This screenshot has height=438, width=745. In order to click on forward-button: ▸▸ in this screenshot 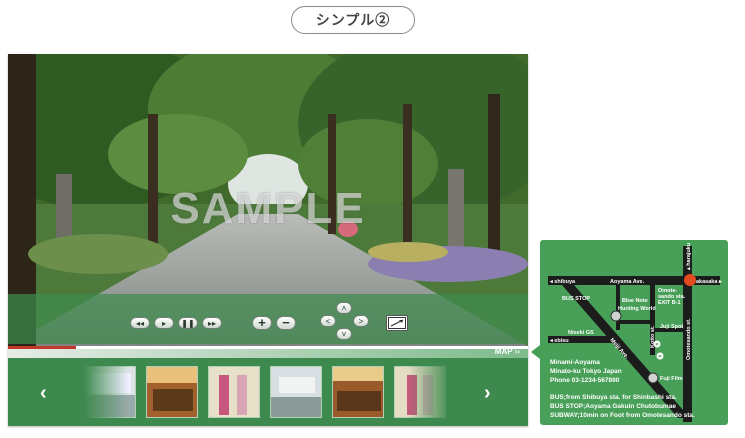, I will do `click(212, 323)`.